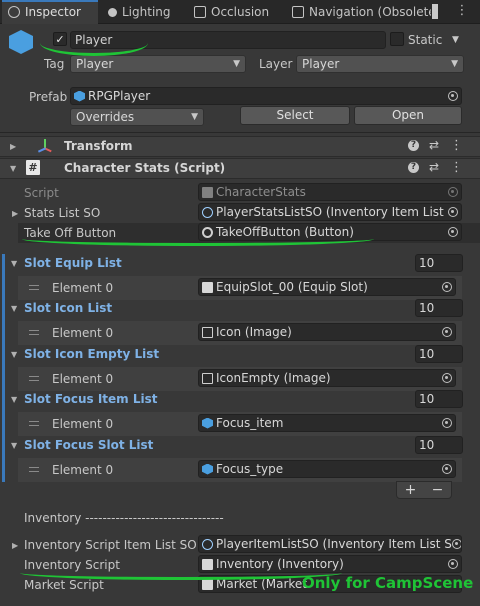 The width and height of the screenshot is (480, 606). I want to click on lock-icon, so click(435, 11).